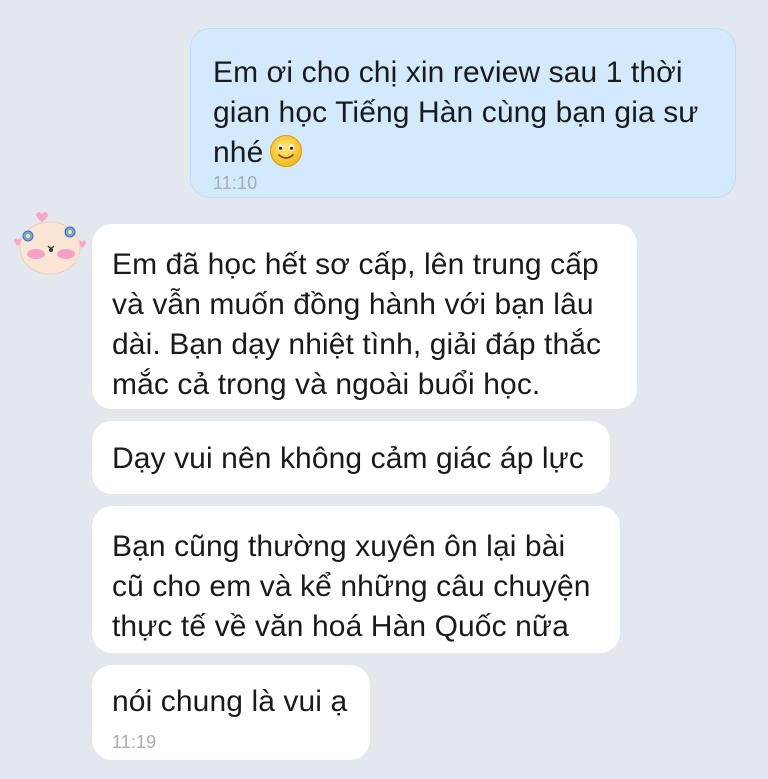 This screenshot has width=768, height=779. I want to click on incoming-message: Dạy vui nên không cảm giác áp lực, so click(351, 457).